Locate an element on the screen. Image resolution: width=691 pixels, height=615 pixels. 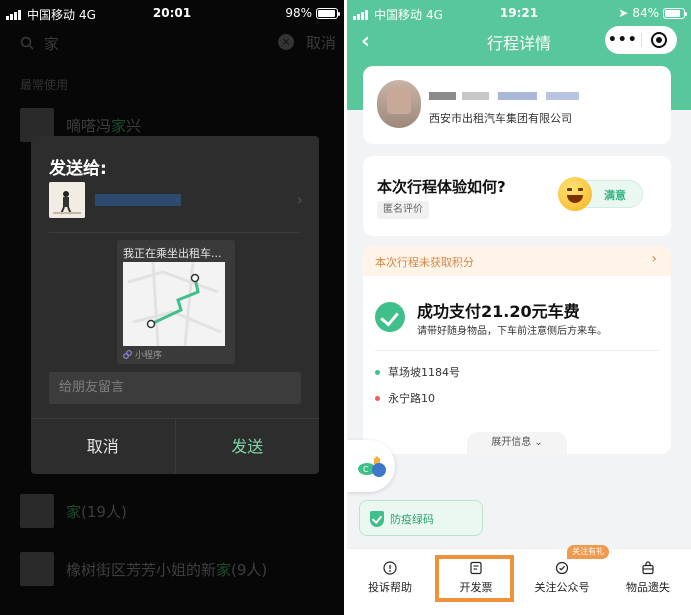
expand-info-button: 展开信息 ⌄ is located at coordinates (517, 443).